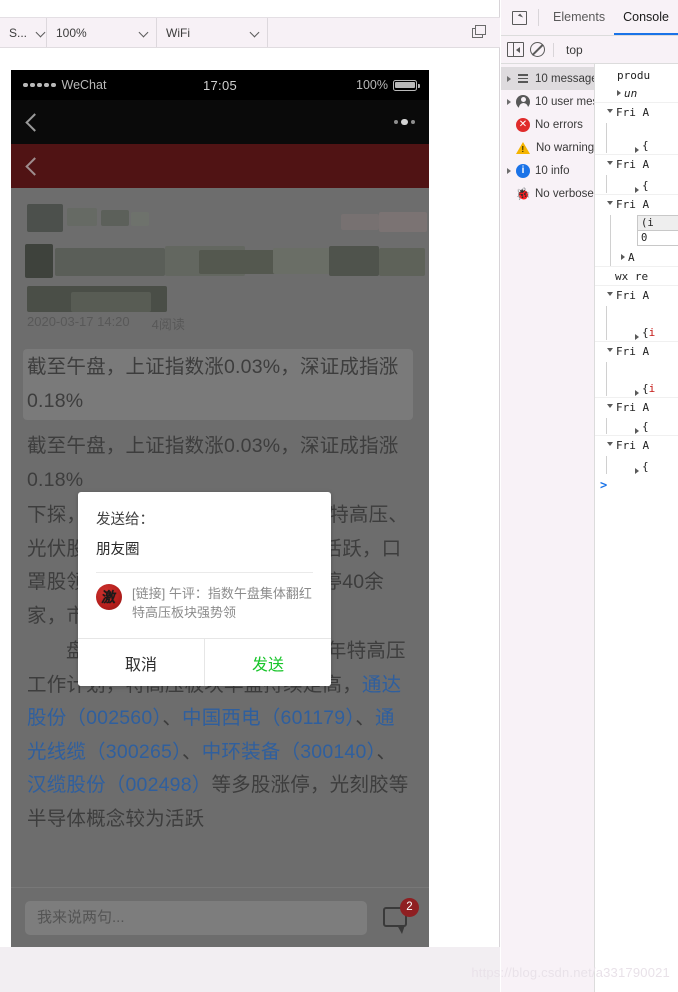 The image size is (678, 992). Describe the element at coordinates (589, 50) in the screenshot. I see `console-subbar: top` at that location.